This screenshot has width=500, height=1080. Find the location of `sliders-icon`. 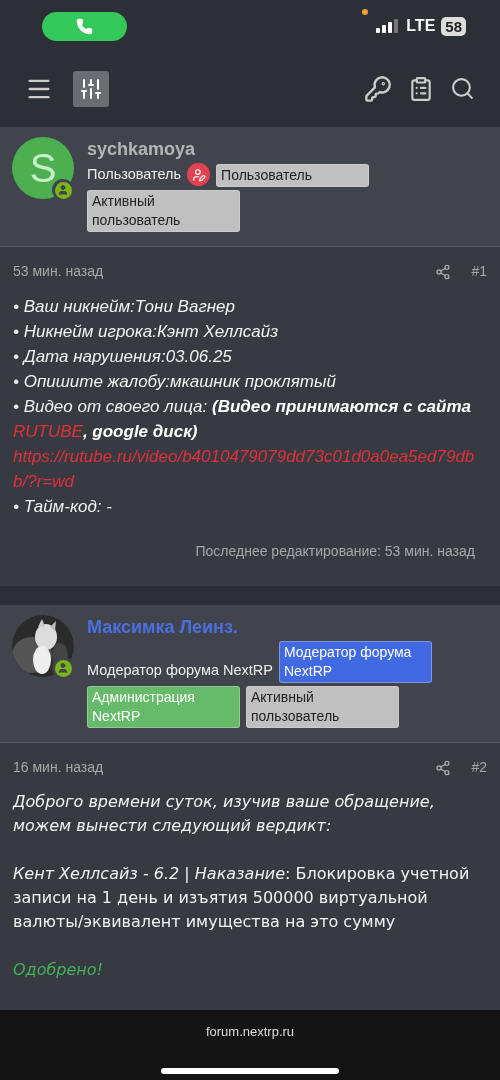

sliders-icon is located at coordinates (91, 88).